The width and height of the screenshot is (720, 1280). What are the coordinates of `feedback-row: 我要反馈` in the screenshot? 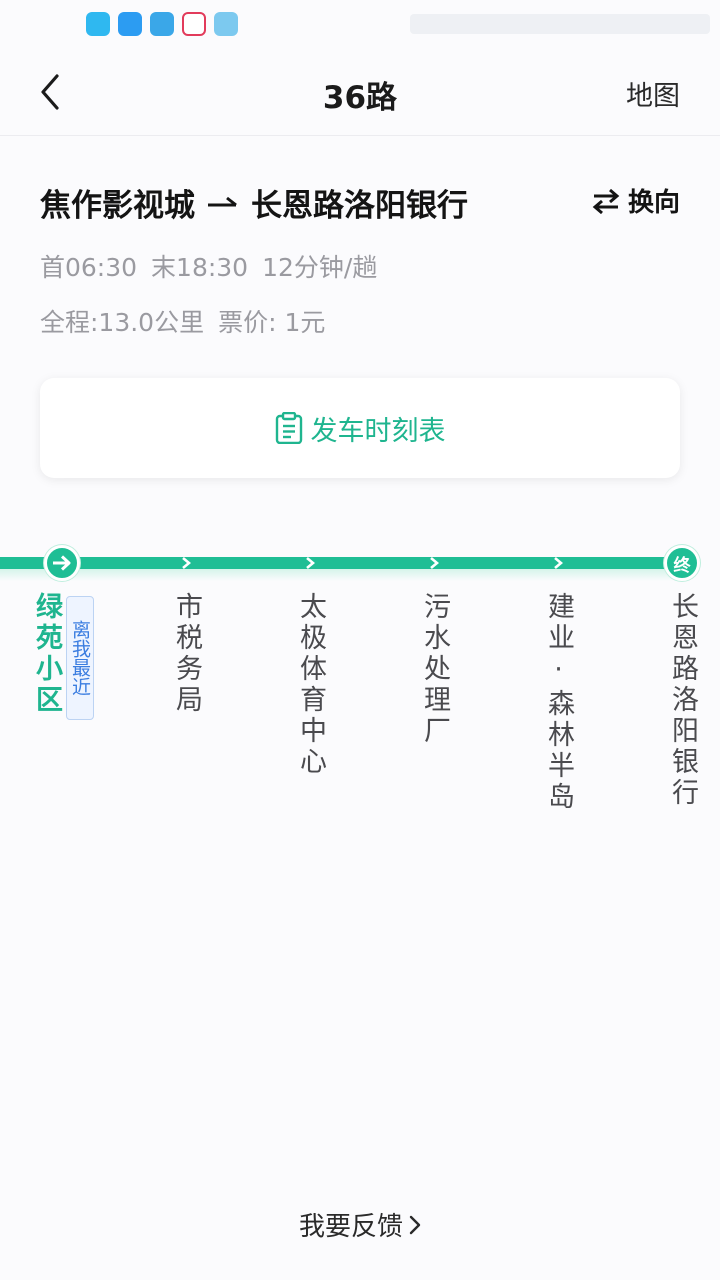 It's located at (360, 1224).